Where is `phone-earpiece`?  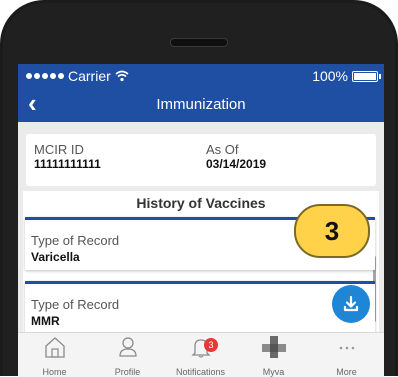
phone-earpiece is located at coordinates (199, 42).